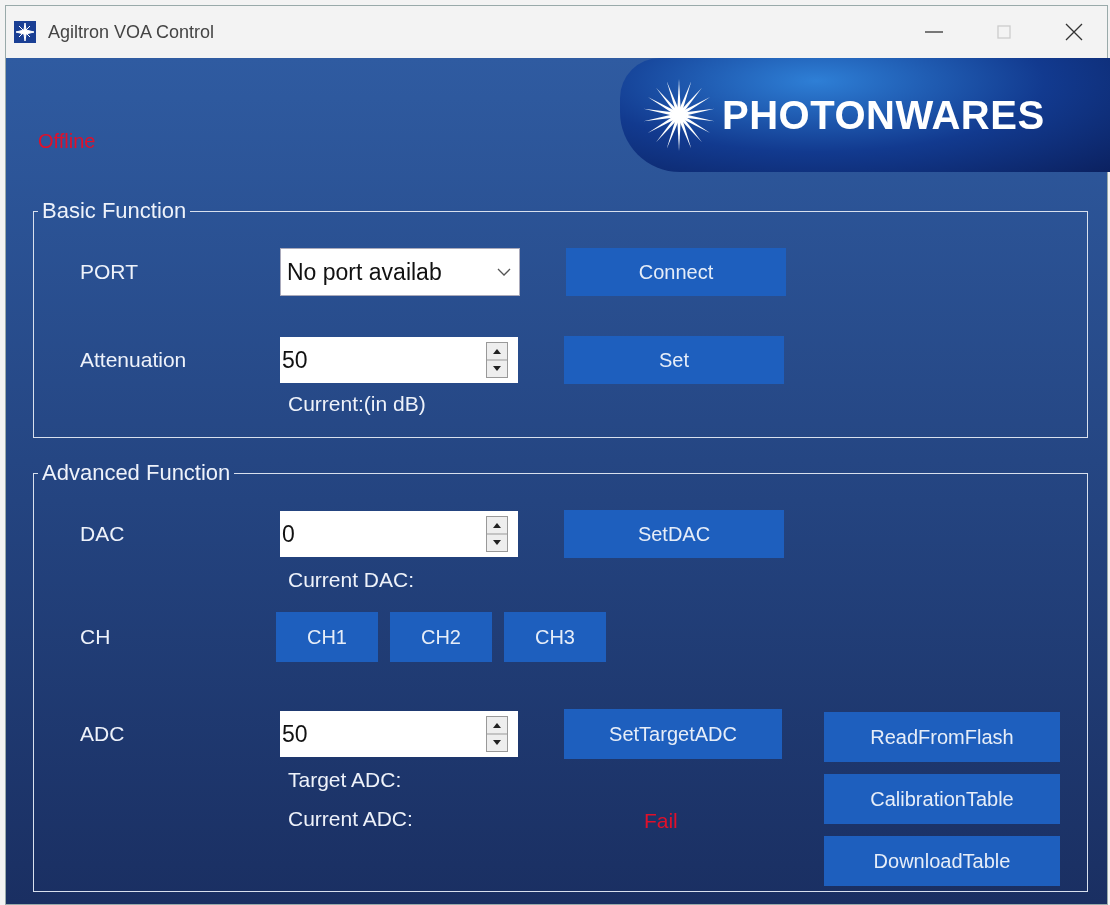 This screenshot has width=1110, height=905. What do you see at coordinates (942, 861) in the screenshot?
I see `table-action-button: DownloadTable` at bounding box center [942, 861].